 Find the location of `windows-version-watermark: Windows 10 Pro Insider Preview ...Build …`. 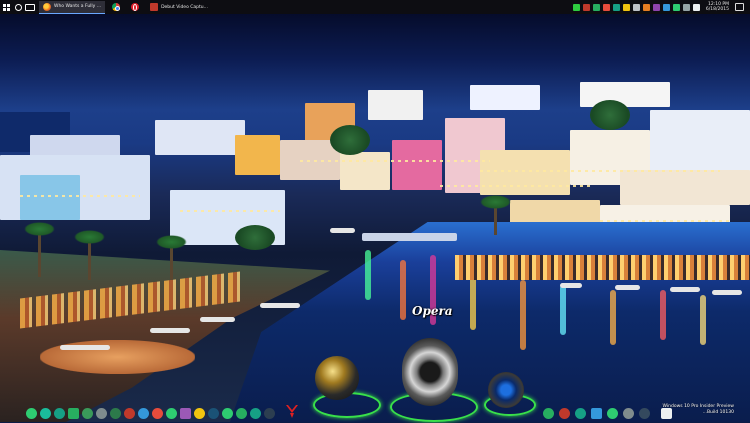

windows-version-watermark: Windows 10 Pro Insider Preview ...Build … is located at coordinates (698, 410).